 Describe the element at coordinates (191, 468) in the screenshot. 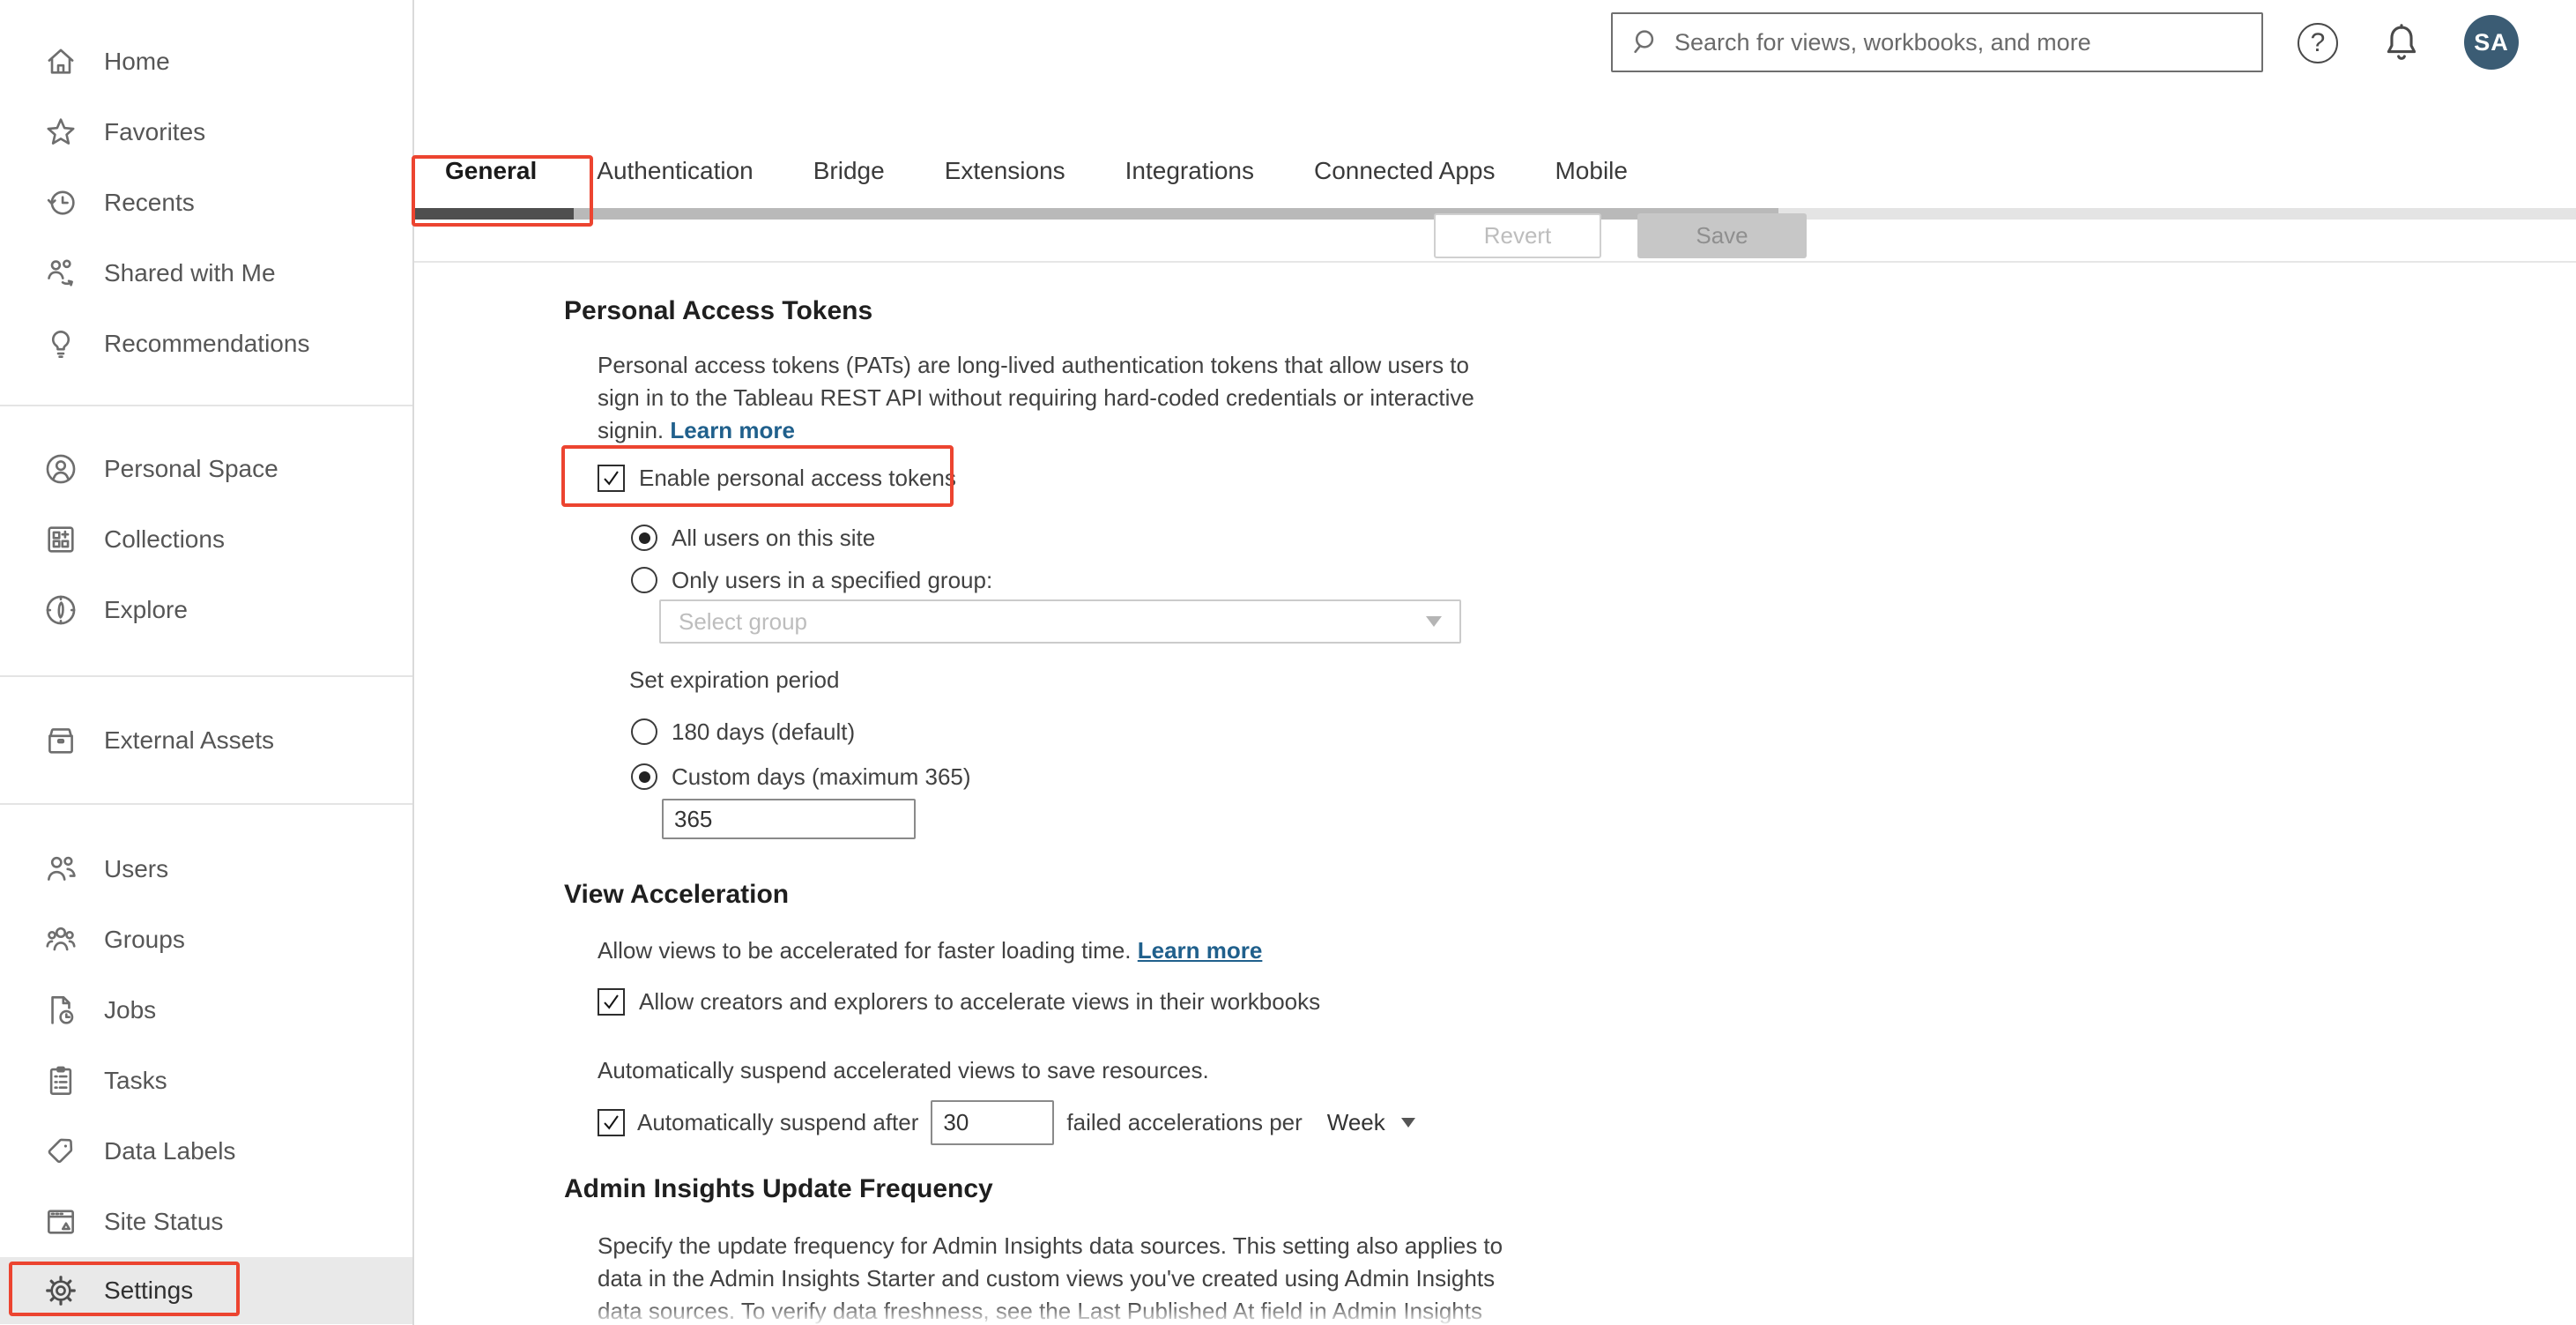

I see `sidebar-item-label: Personal Space` at that location.